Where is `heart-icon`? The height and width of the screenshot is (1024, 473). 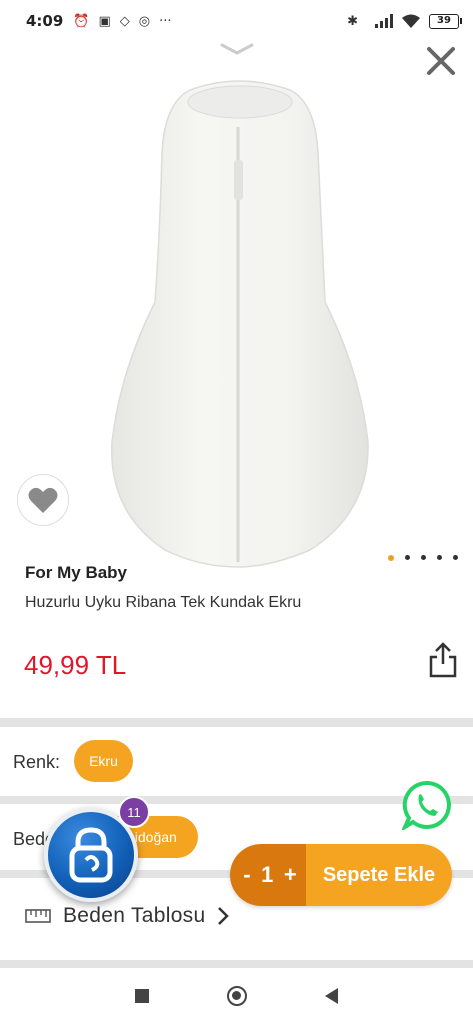
heart-icon is located at coordinates (43, 500).